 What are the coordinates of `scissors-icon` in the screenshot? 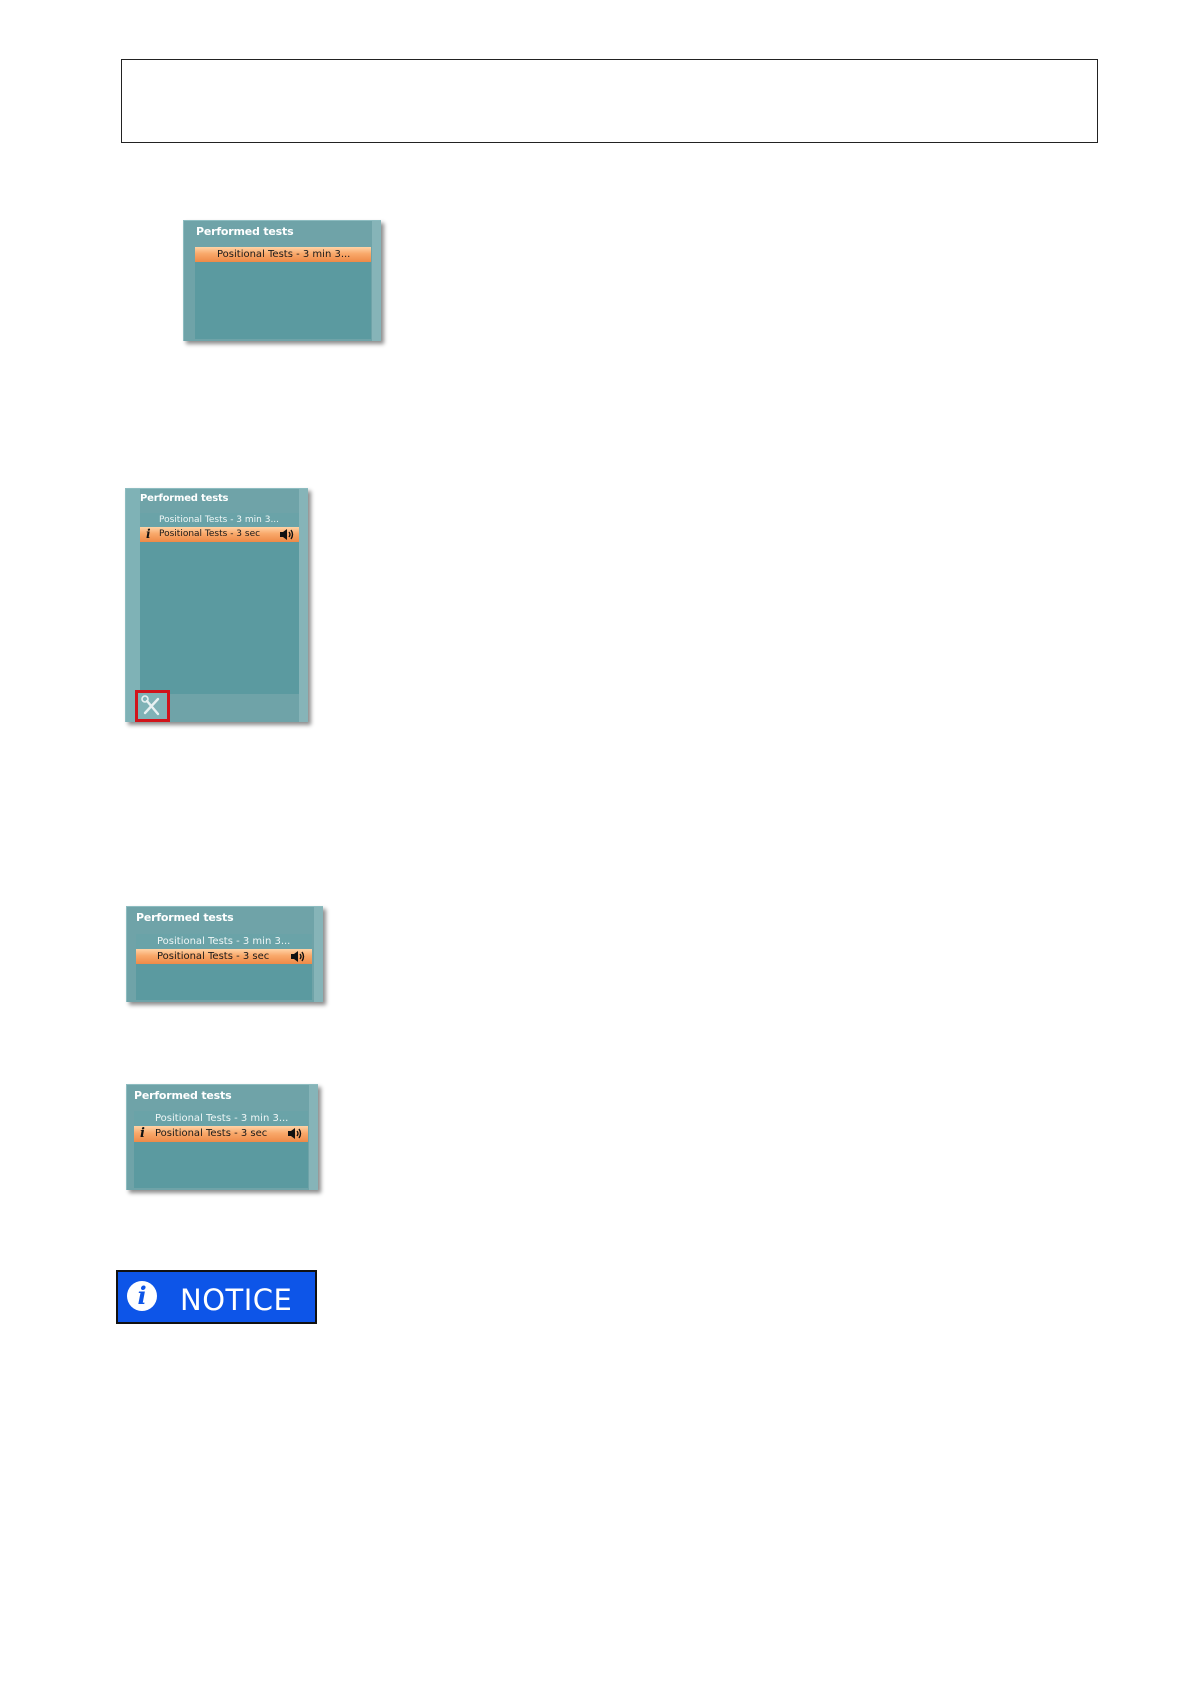 It's located at (150, 705).